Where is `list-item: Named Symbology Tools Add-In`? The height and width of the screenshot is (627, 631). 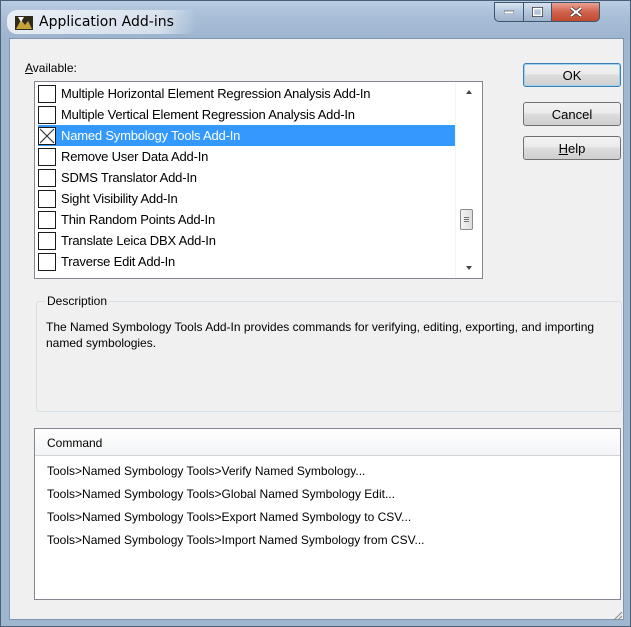
list-item: Named Symbology Tools Add-In is located at coordinates (247, 135).